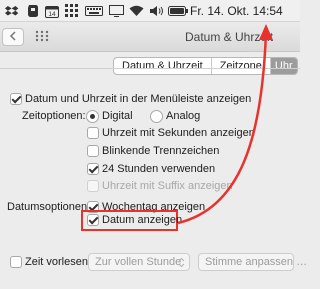 The width and height of the screenshot is (320, 289). I want to click on keyboard-icon, so click(94, 11).